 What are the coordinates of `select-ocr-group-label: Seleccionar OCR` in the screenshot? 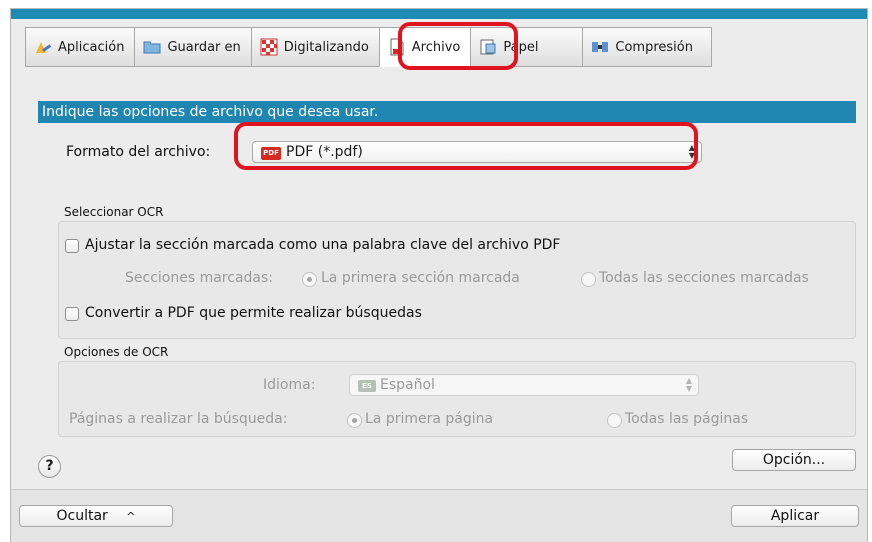 It's located at (114, 212).